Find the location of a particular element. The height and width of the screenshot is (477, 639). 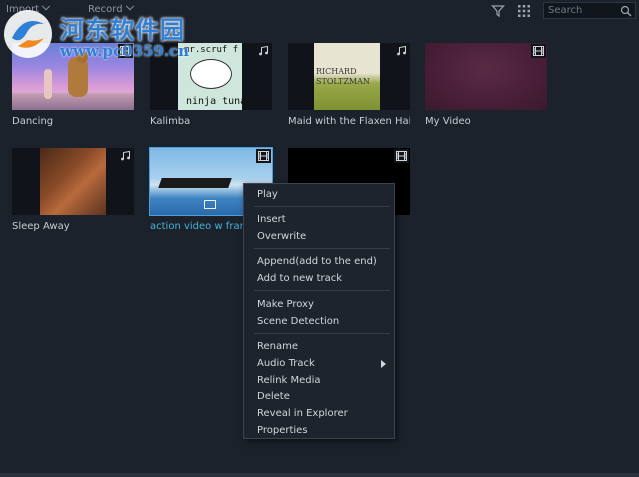

media-item-sleep-away: Sleep Away is located at coordinates (73, 190).